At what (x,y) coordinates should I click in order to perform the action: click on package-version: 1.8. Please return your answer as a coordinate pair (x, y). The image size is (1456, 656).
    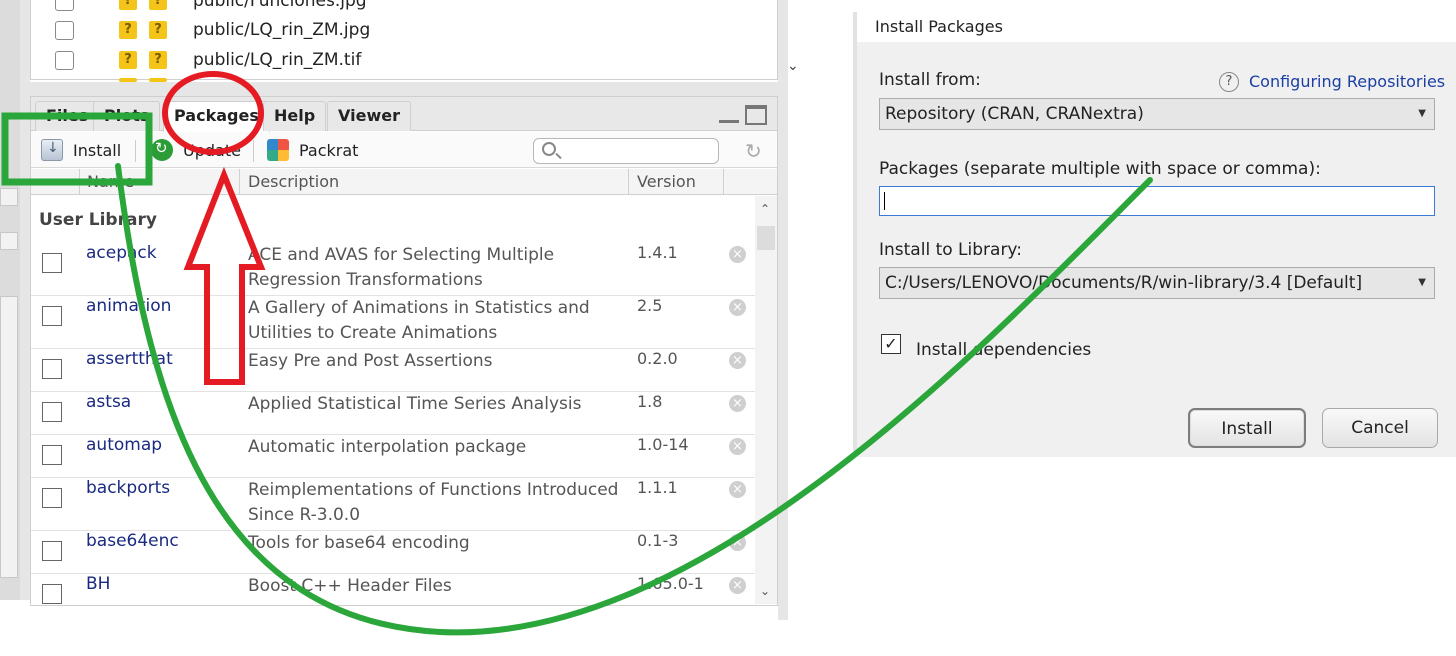
    Looking at the image, I should click on (650, 401).